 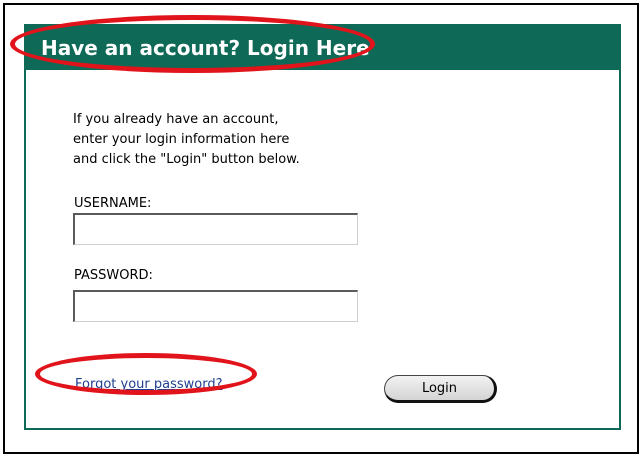 What do you see at coordinates (186, 159) in the screenshot?
I see `intro-line: and click the "Login" button below.` at bounding box center [186, 159].